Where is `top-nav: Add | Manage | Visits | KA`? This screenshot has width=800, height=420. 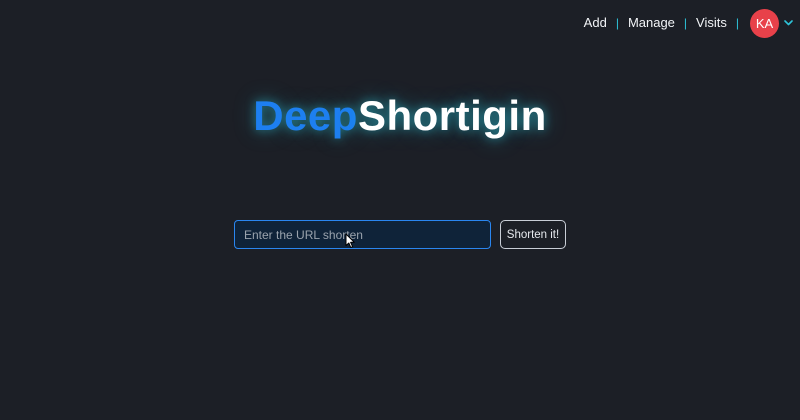 top-nav: Add | Manage | Visits | KA is located at coordinates (688, 23).